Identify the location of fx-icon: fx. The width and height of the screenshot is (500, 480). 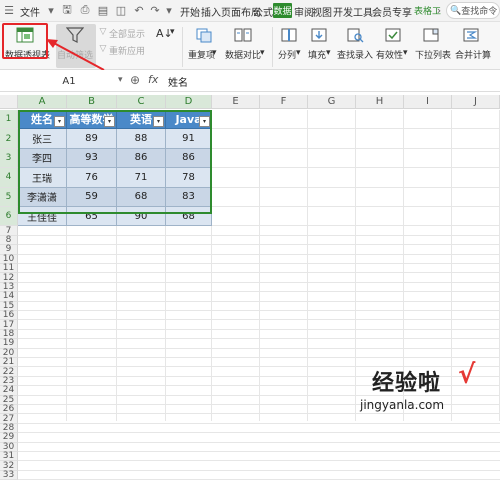
(153, 79).